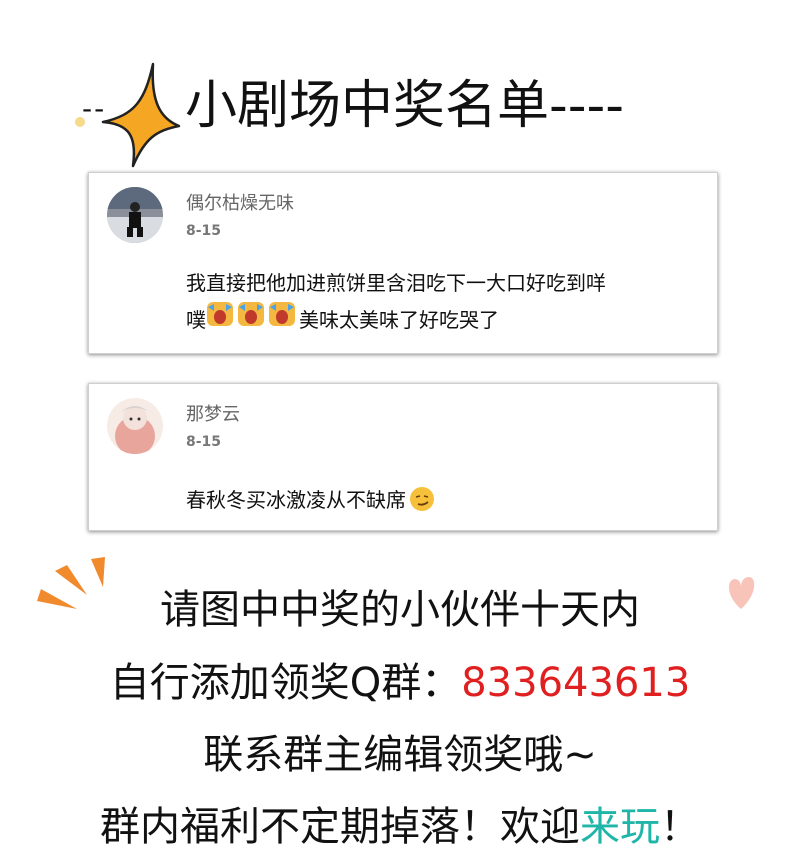  Describe the element at coordinates (680, 827) in the screenshot. I see `notice-line-4-suffix: ！` at that location.